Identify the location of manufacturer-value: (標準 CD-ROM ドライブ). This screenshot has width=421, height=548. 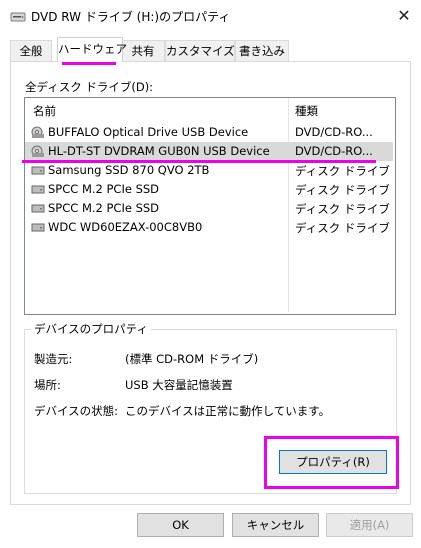
(192, 359).